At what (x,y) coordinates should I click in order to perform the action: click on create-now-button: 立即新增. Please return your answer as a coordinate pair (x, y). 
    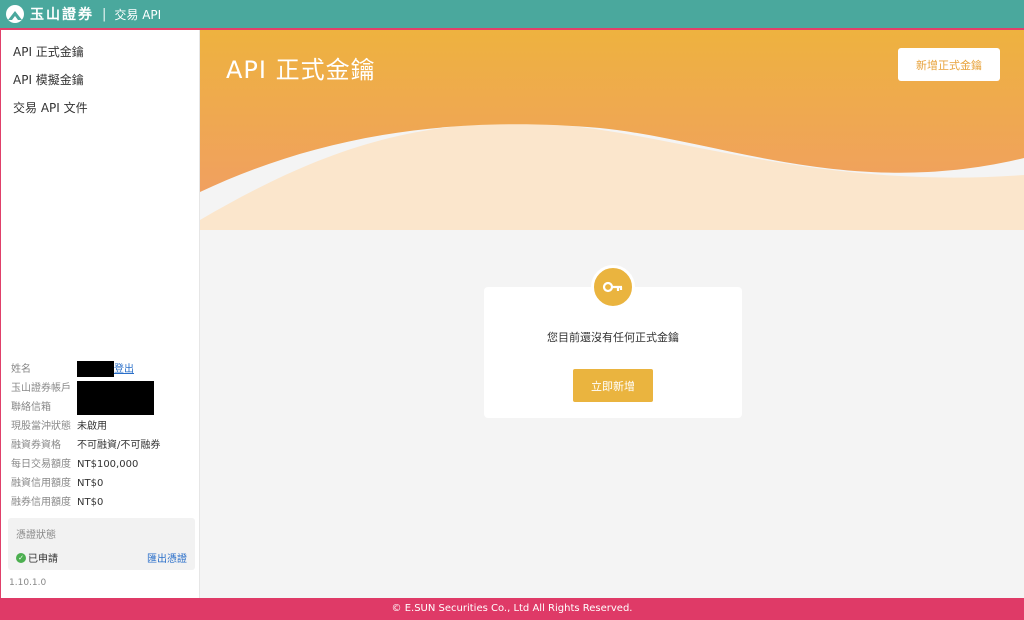
    Looking at the image, I should click on (613, 385).